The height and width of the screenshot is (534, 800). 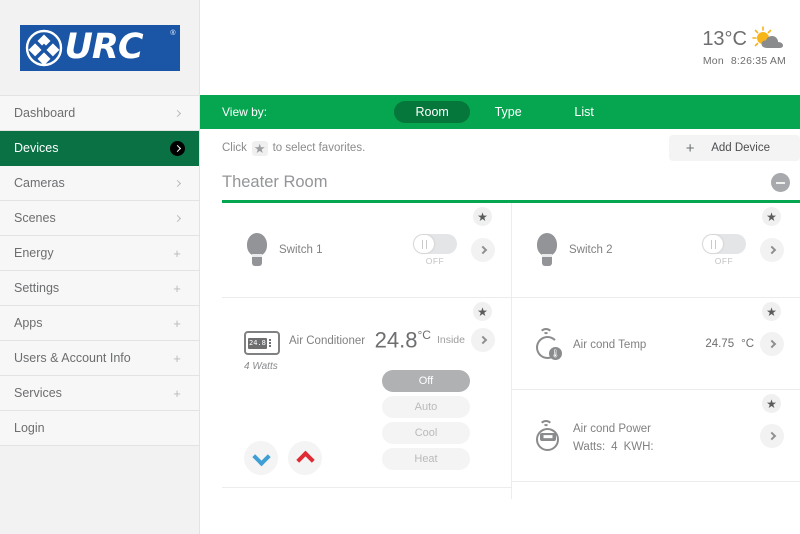 I want to click on current-temperature: 13°C, so click(x=724, y=38).